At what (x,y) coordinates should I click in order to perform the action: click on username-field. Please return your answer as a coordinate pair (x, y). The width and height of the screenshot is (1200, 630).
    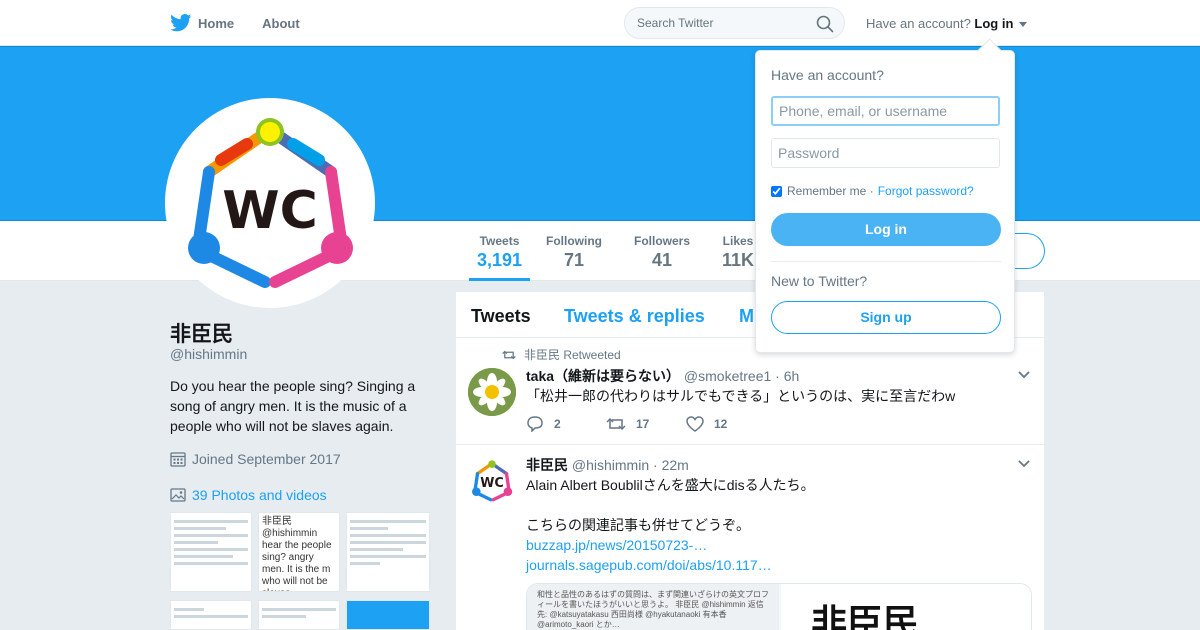
    Looking at the image, I should click on (885, 111).